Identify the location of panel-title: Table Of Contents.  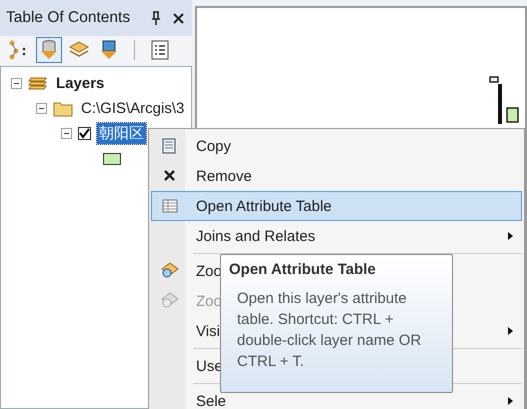
(69, 18).